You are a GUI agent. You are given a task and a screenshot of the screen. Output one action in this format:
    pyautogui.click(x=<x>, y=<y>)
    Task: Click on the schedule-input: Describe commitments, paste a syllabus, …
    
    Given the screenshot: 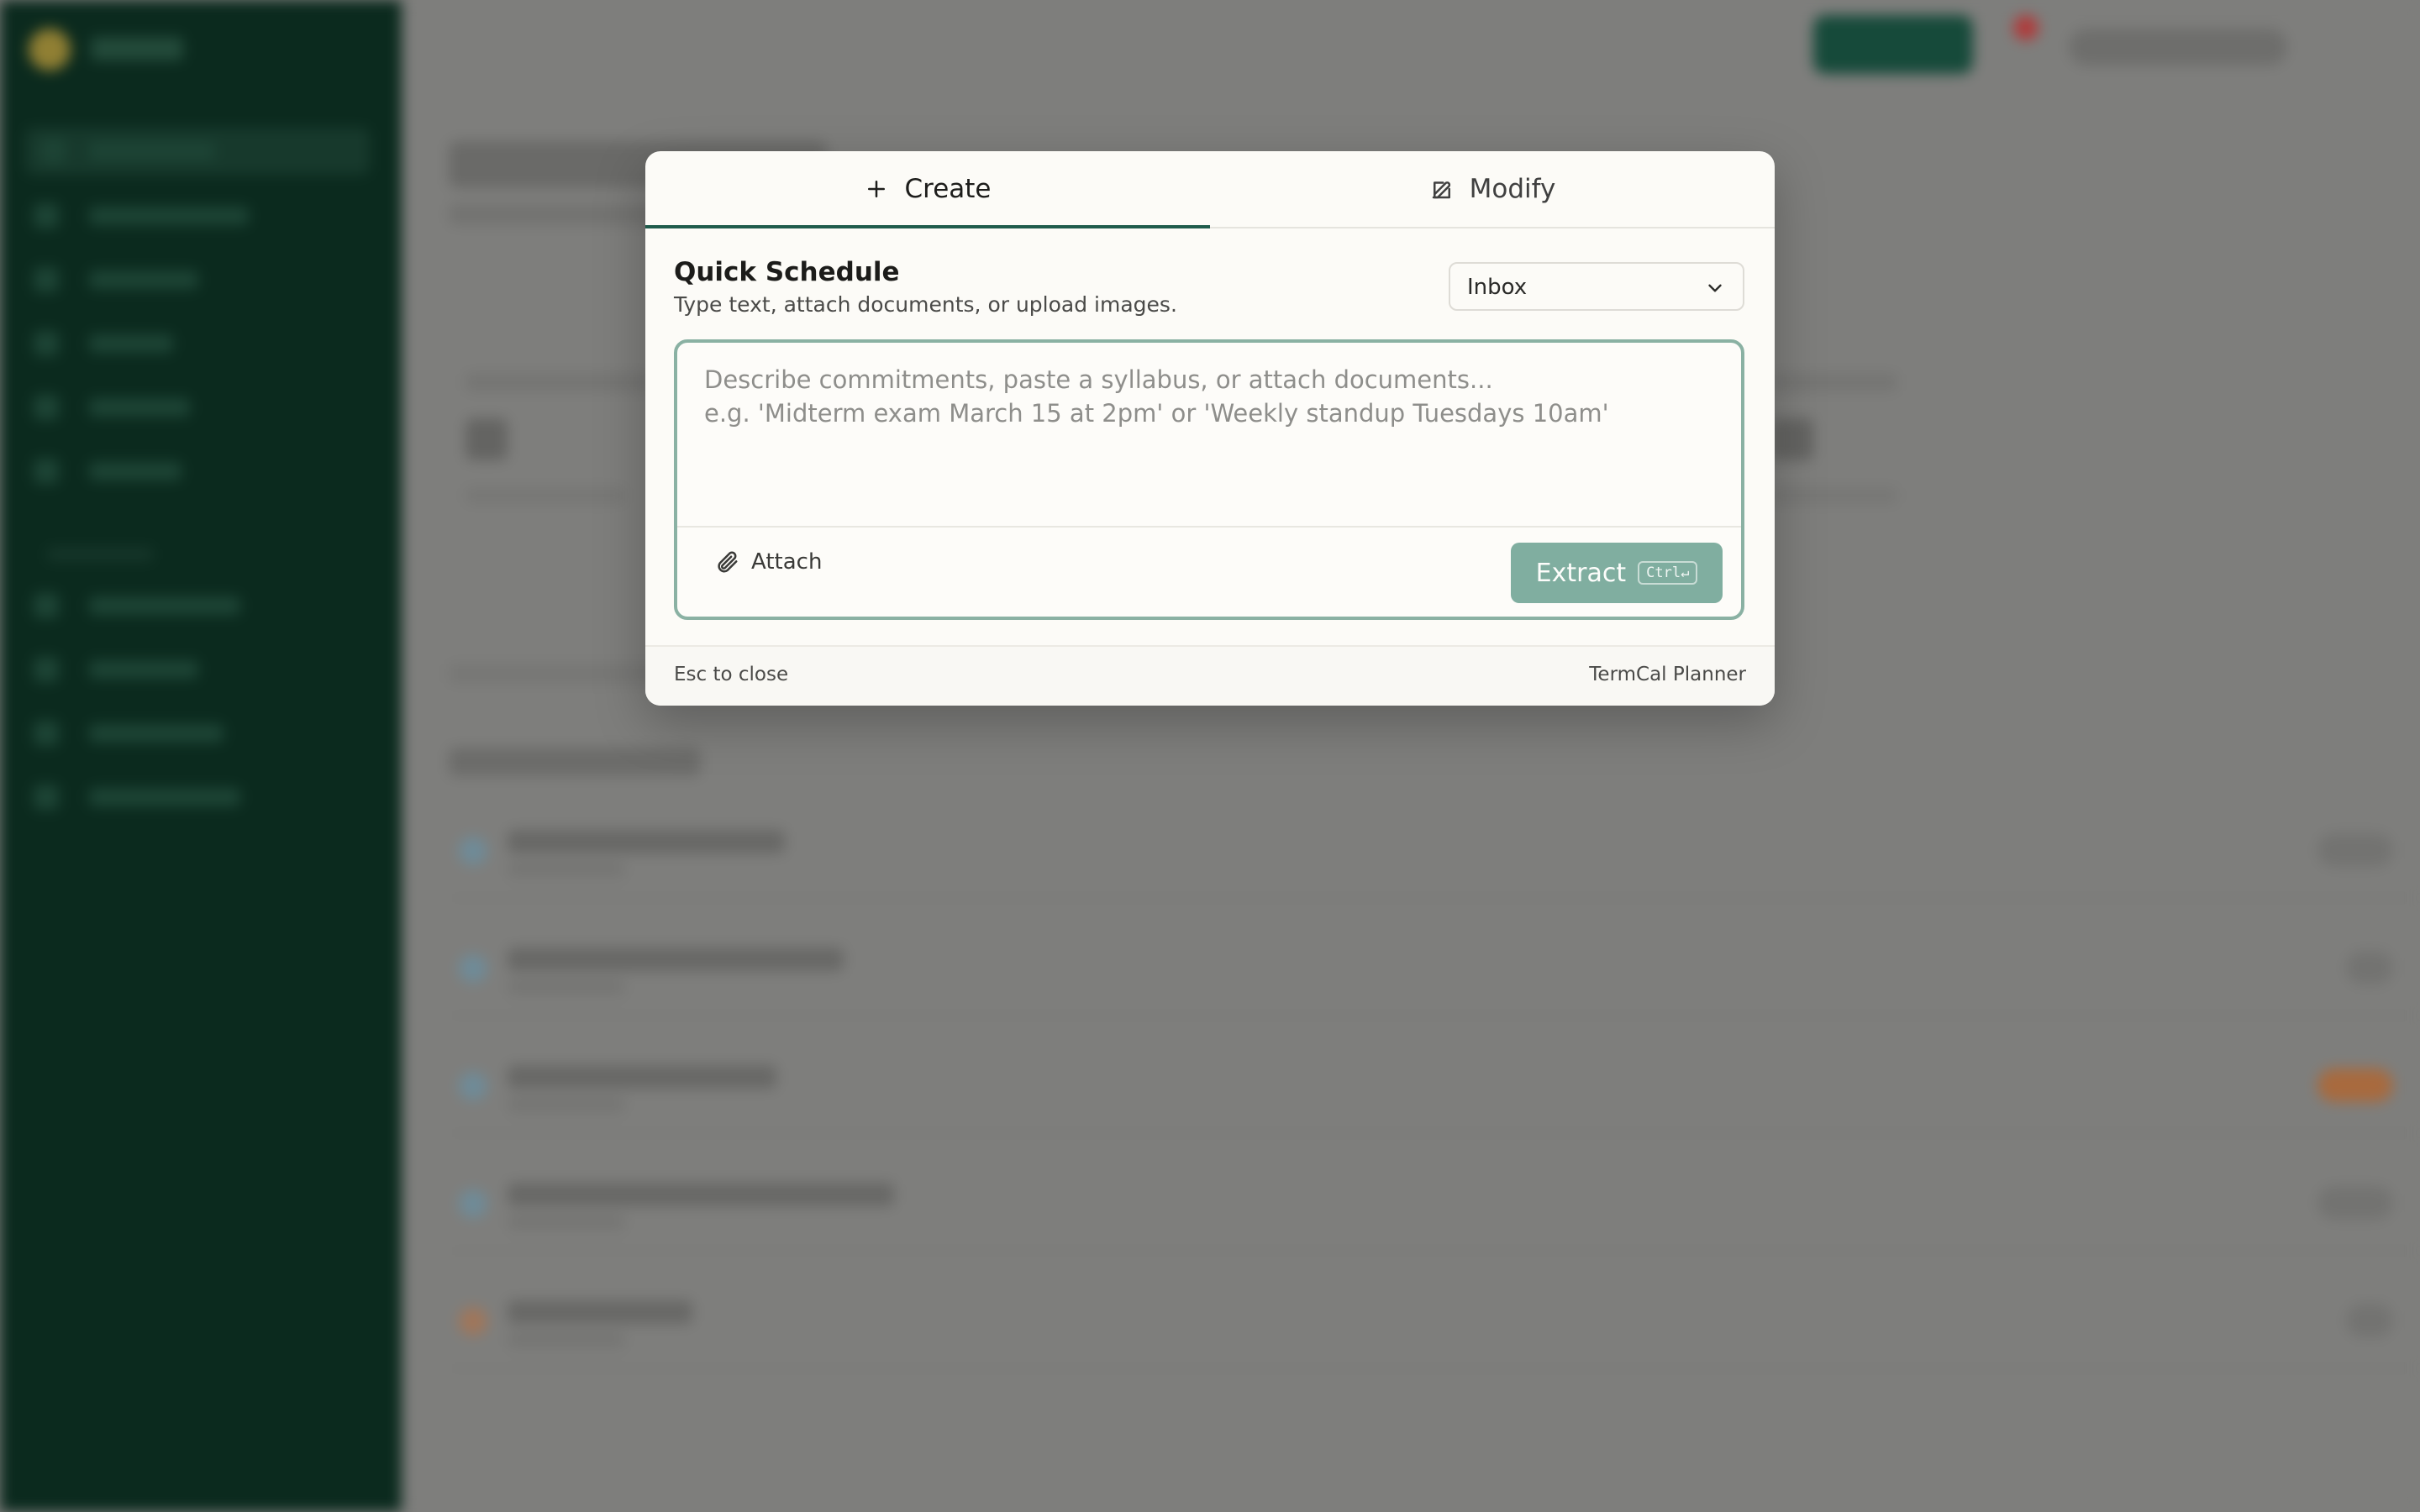 What is the action you would take?
    pyautogui.click(x=1156, y=396)
    